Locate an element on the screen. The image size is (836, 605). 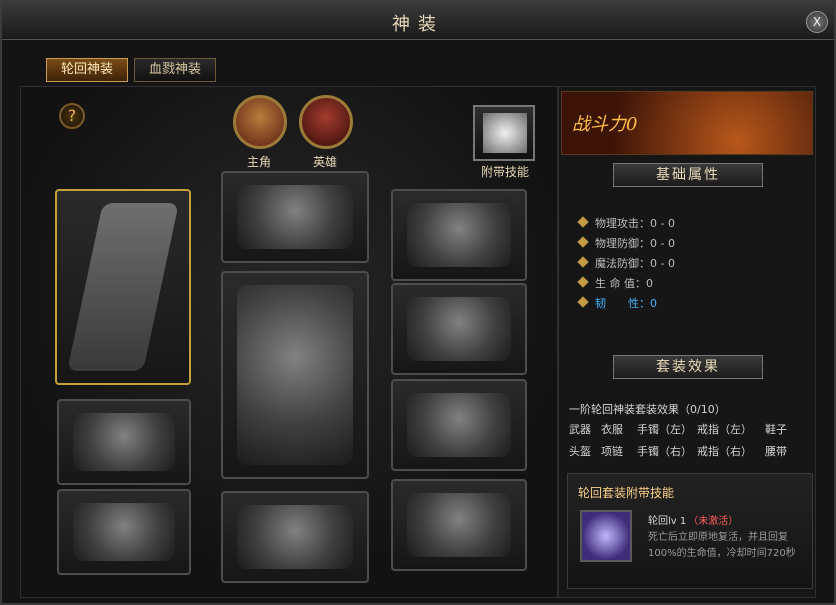
attr-physical-defense: 物理防御：0 - 0 is located at coordinates (626, 243).